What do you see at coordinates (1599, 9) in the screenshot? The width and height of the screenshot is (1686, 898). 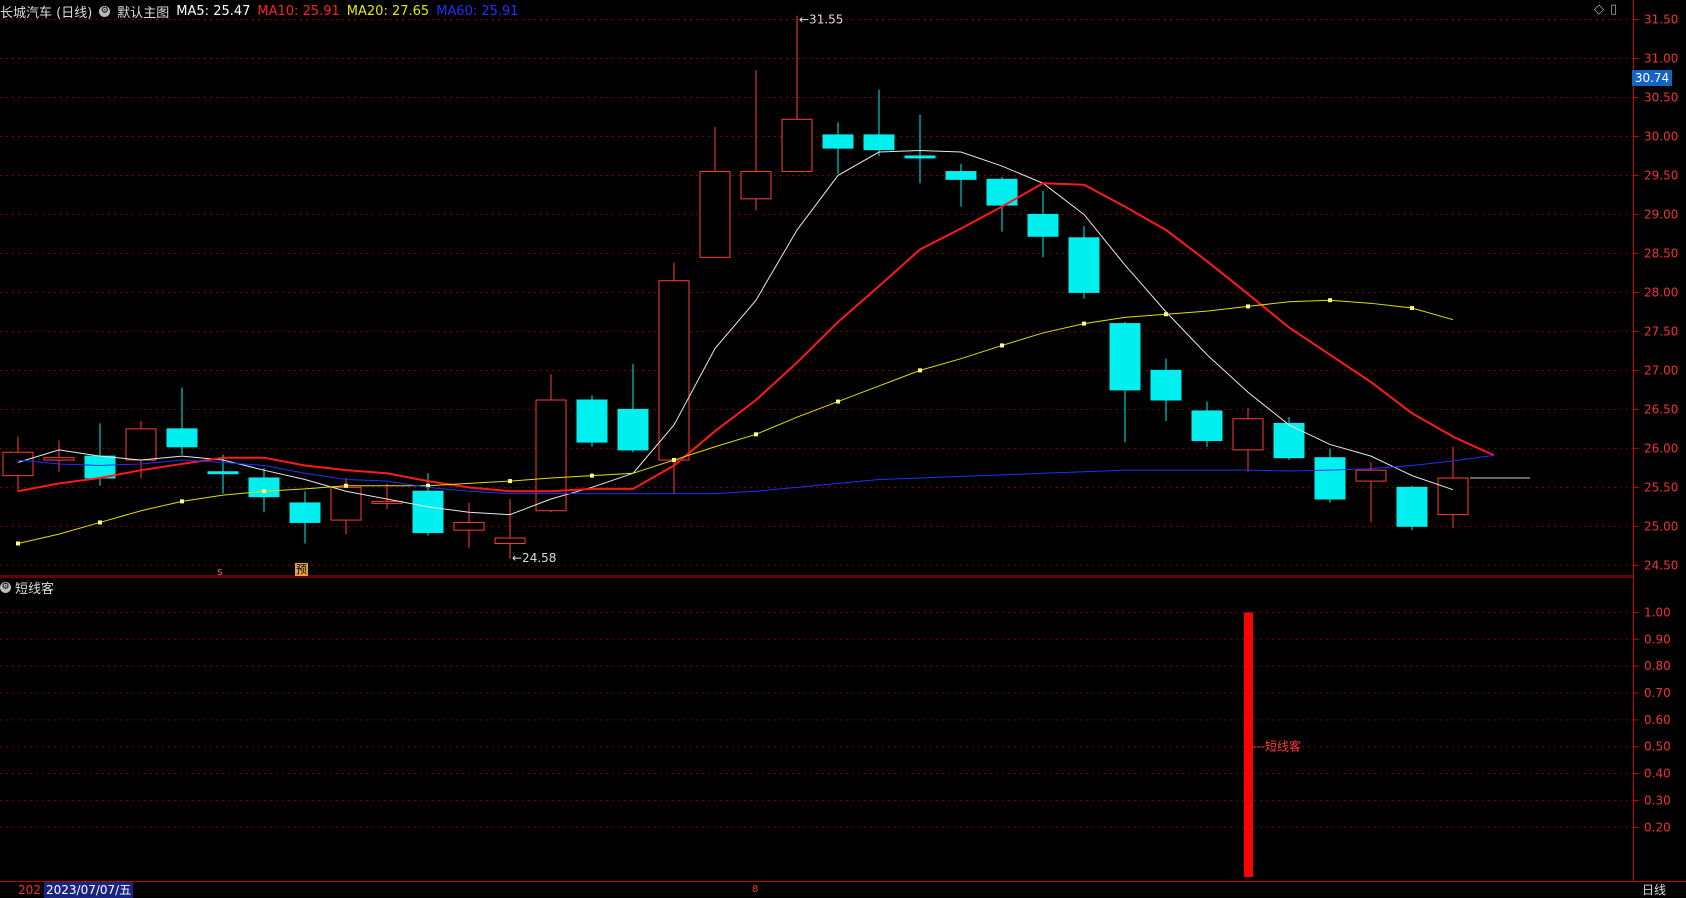 I see `diamond-icon: ◇` at bounding box center [1599, 9].